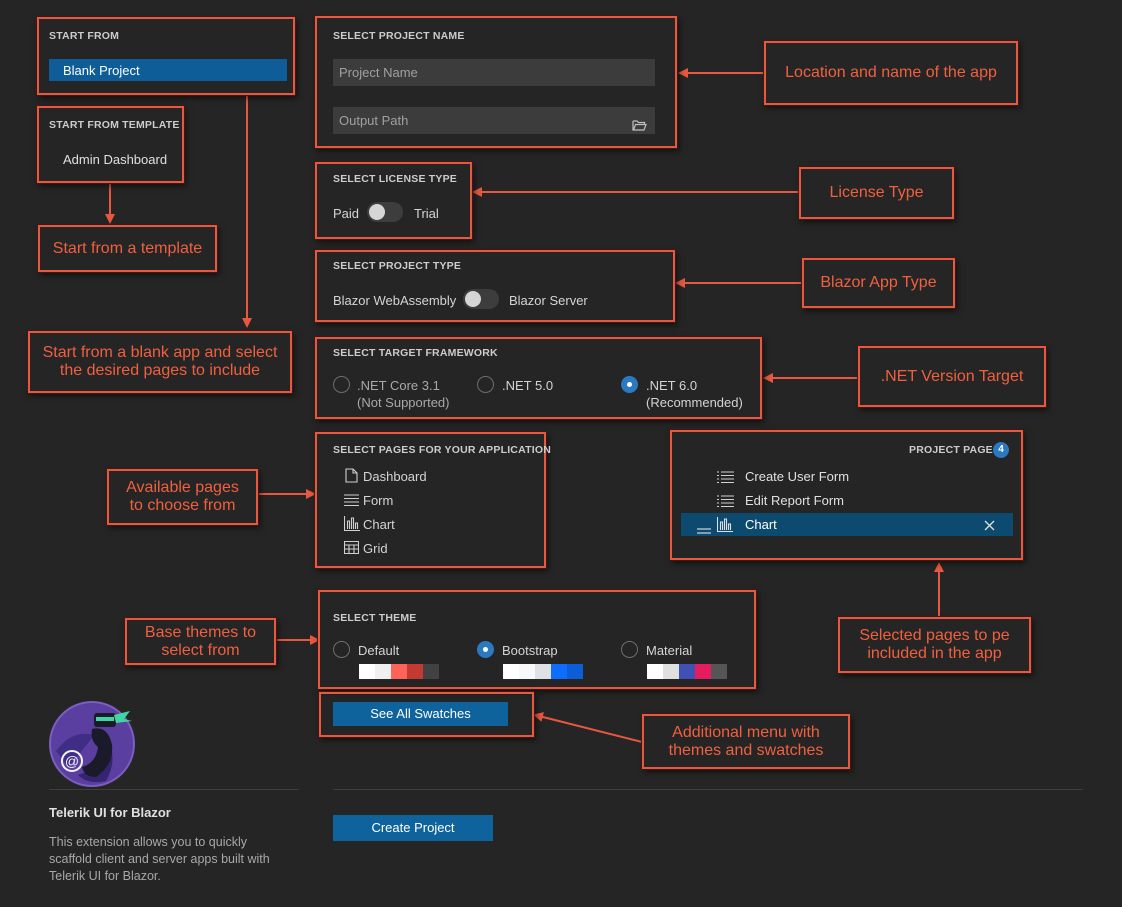  I want to click on page-label-dashboard: Dashboard, so click(395, 476).